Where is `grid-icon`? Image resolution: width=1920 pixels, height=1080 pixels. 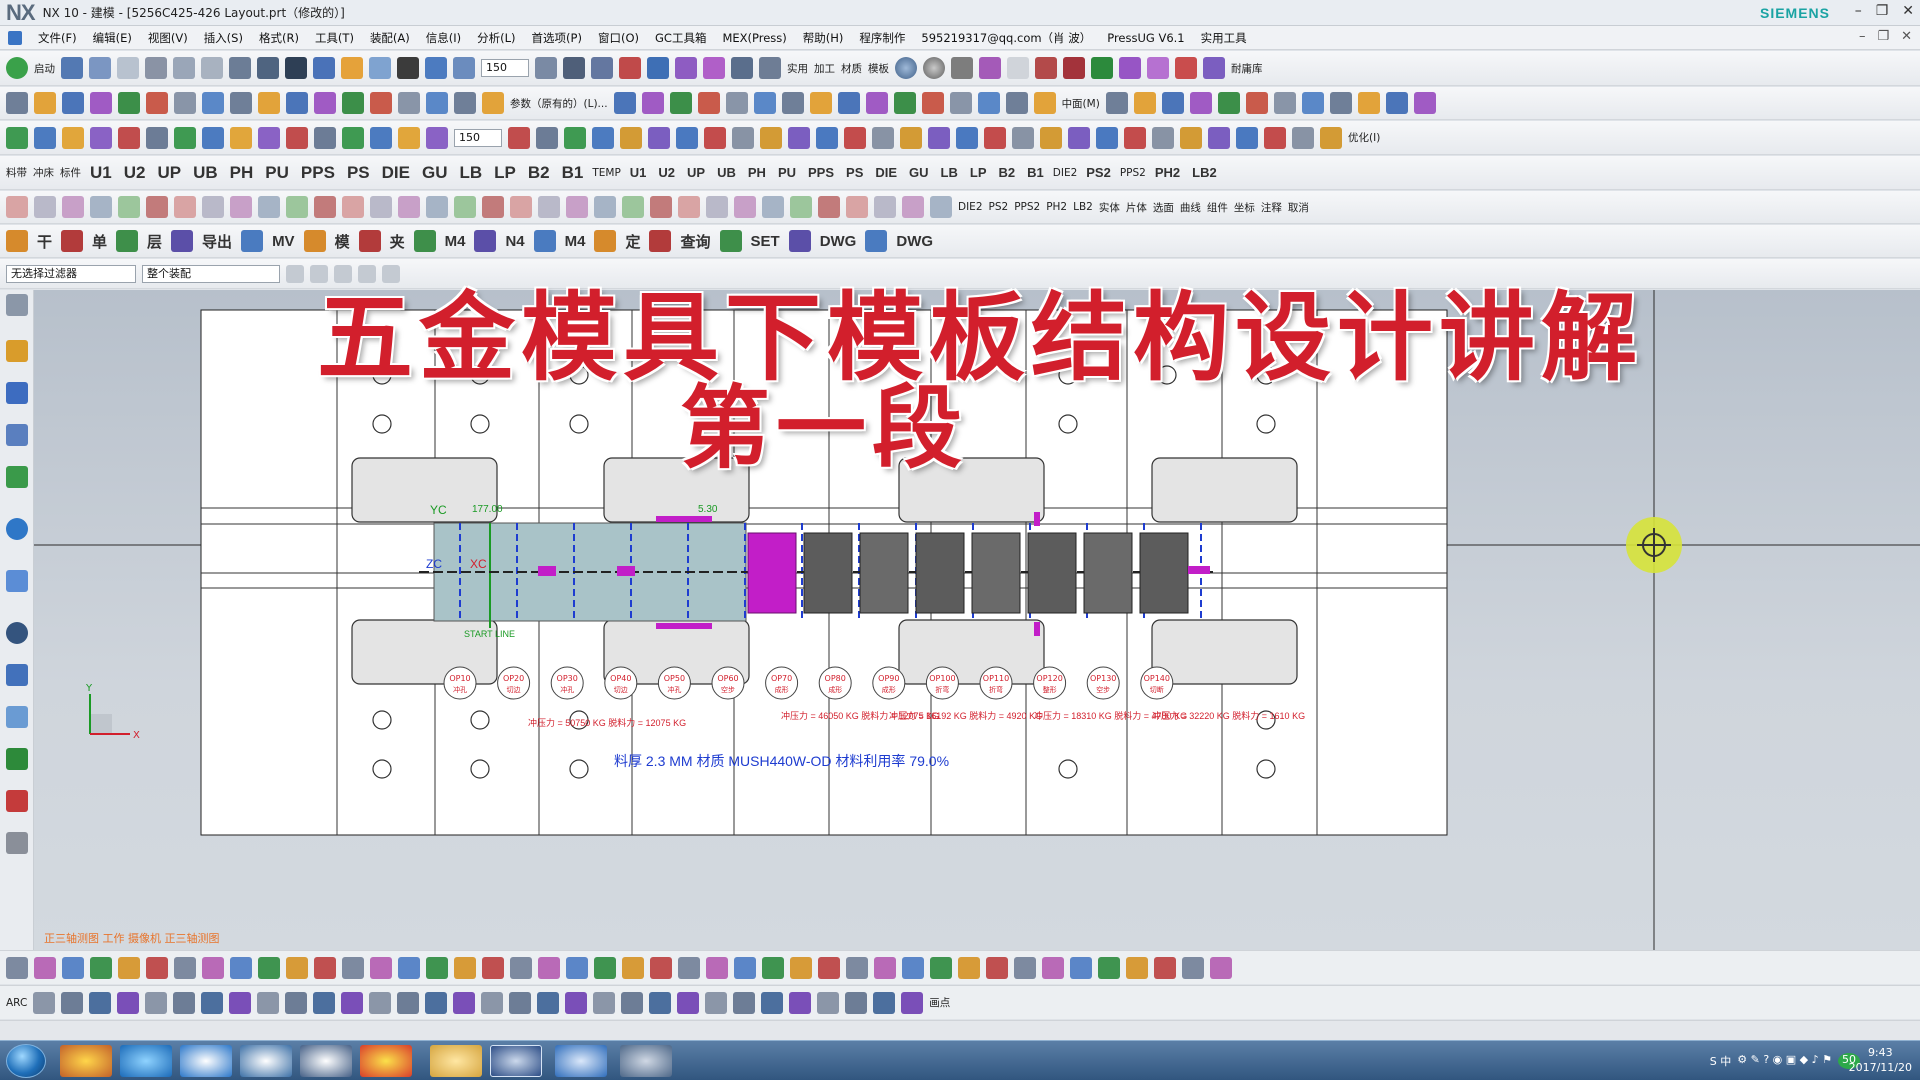
grid-icon is located at coordinates (268, 68).